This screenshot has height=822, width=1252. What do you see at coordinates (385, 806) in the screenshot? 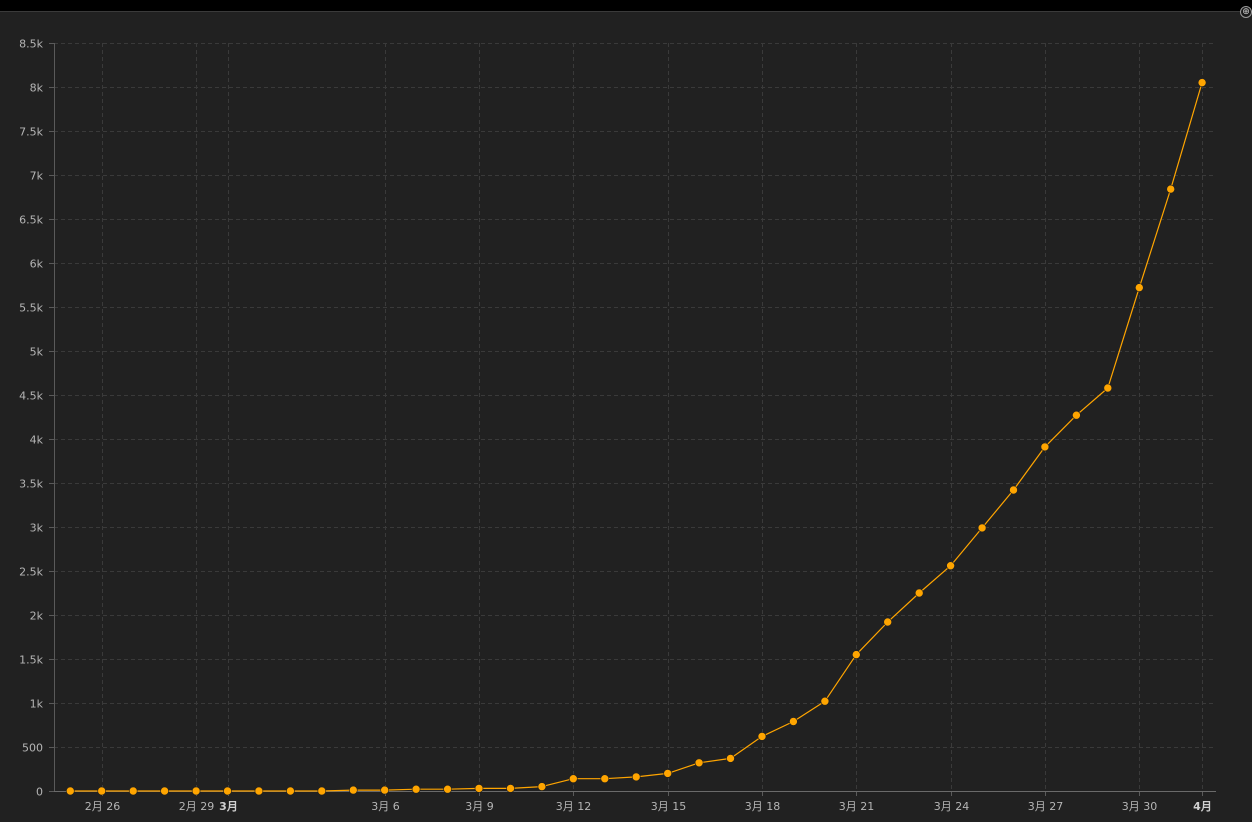
I see `x-tick-label: 3月 6` at bounding box center [385, 806].